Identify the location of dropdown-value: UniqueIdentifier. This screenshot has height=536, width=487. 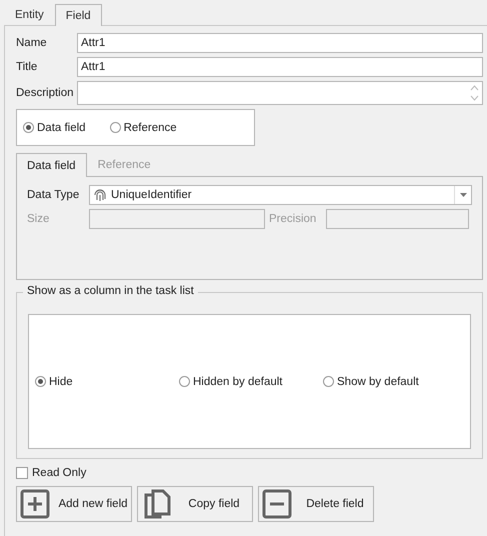
(152, 195).